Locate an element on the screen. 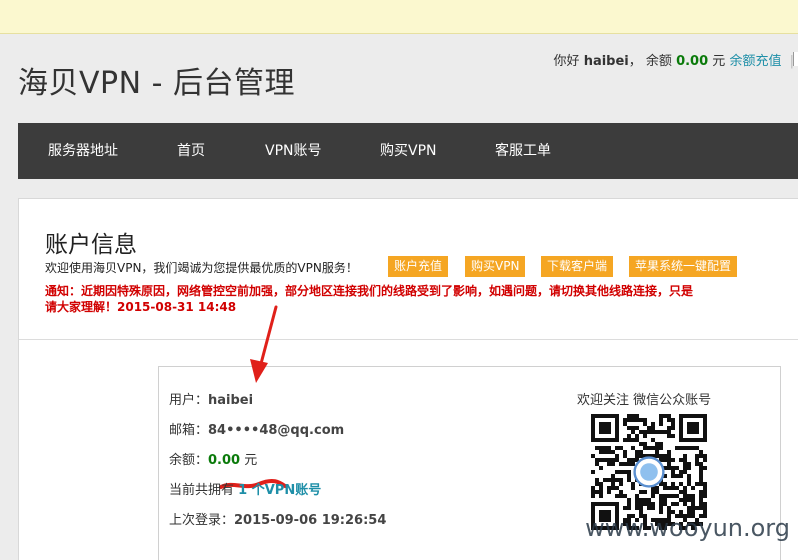 The height and width of the screenshot is (560, 798). vpn-accounts-link: 1 个VPN账号 is located at coordinates (279, 490).